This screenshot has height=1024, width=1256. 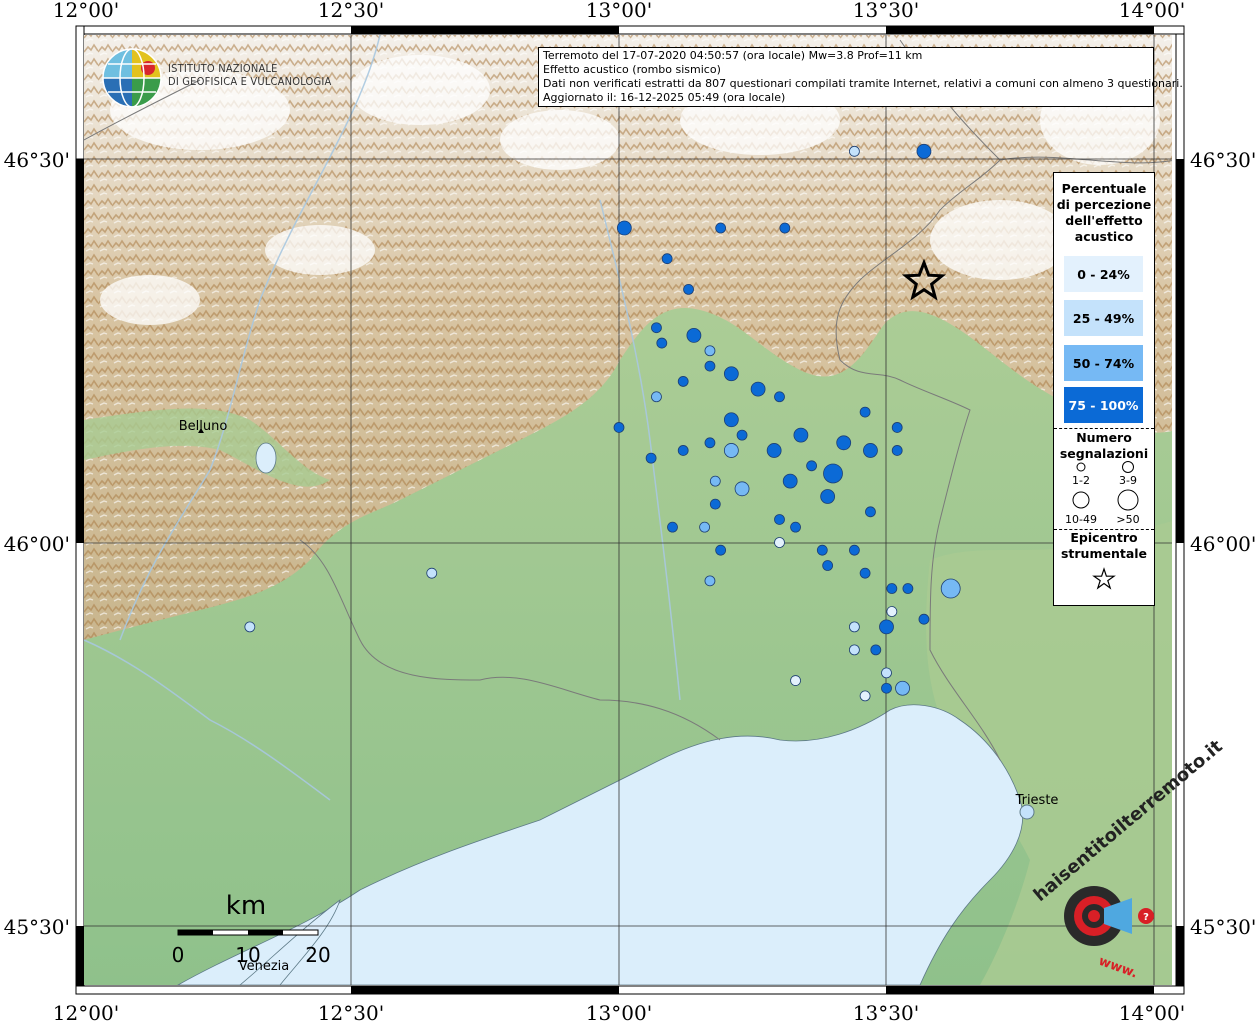 I want to click on legend-title-line: dell'effetto, so click(x=1104, y=220).